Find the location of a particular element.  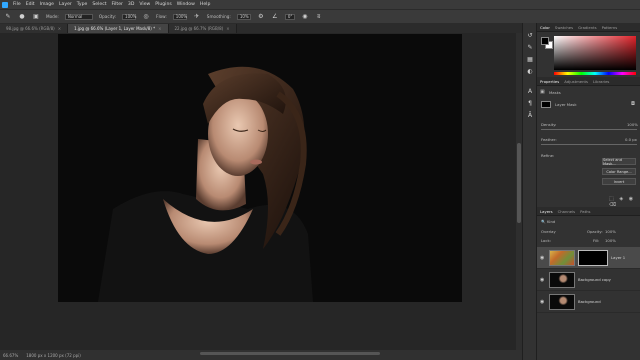

mask-thumbnail is located at coordinates (546, 104).